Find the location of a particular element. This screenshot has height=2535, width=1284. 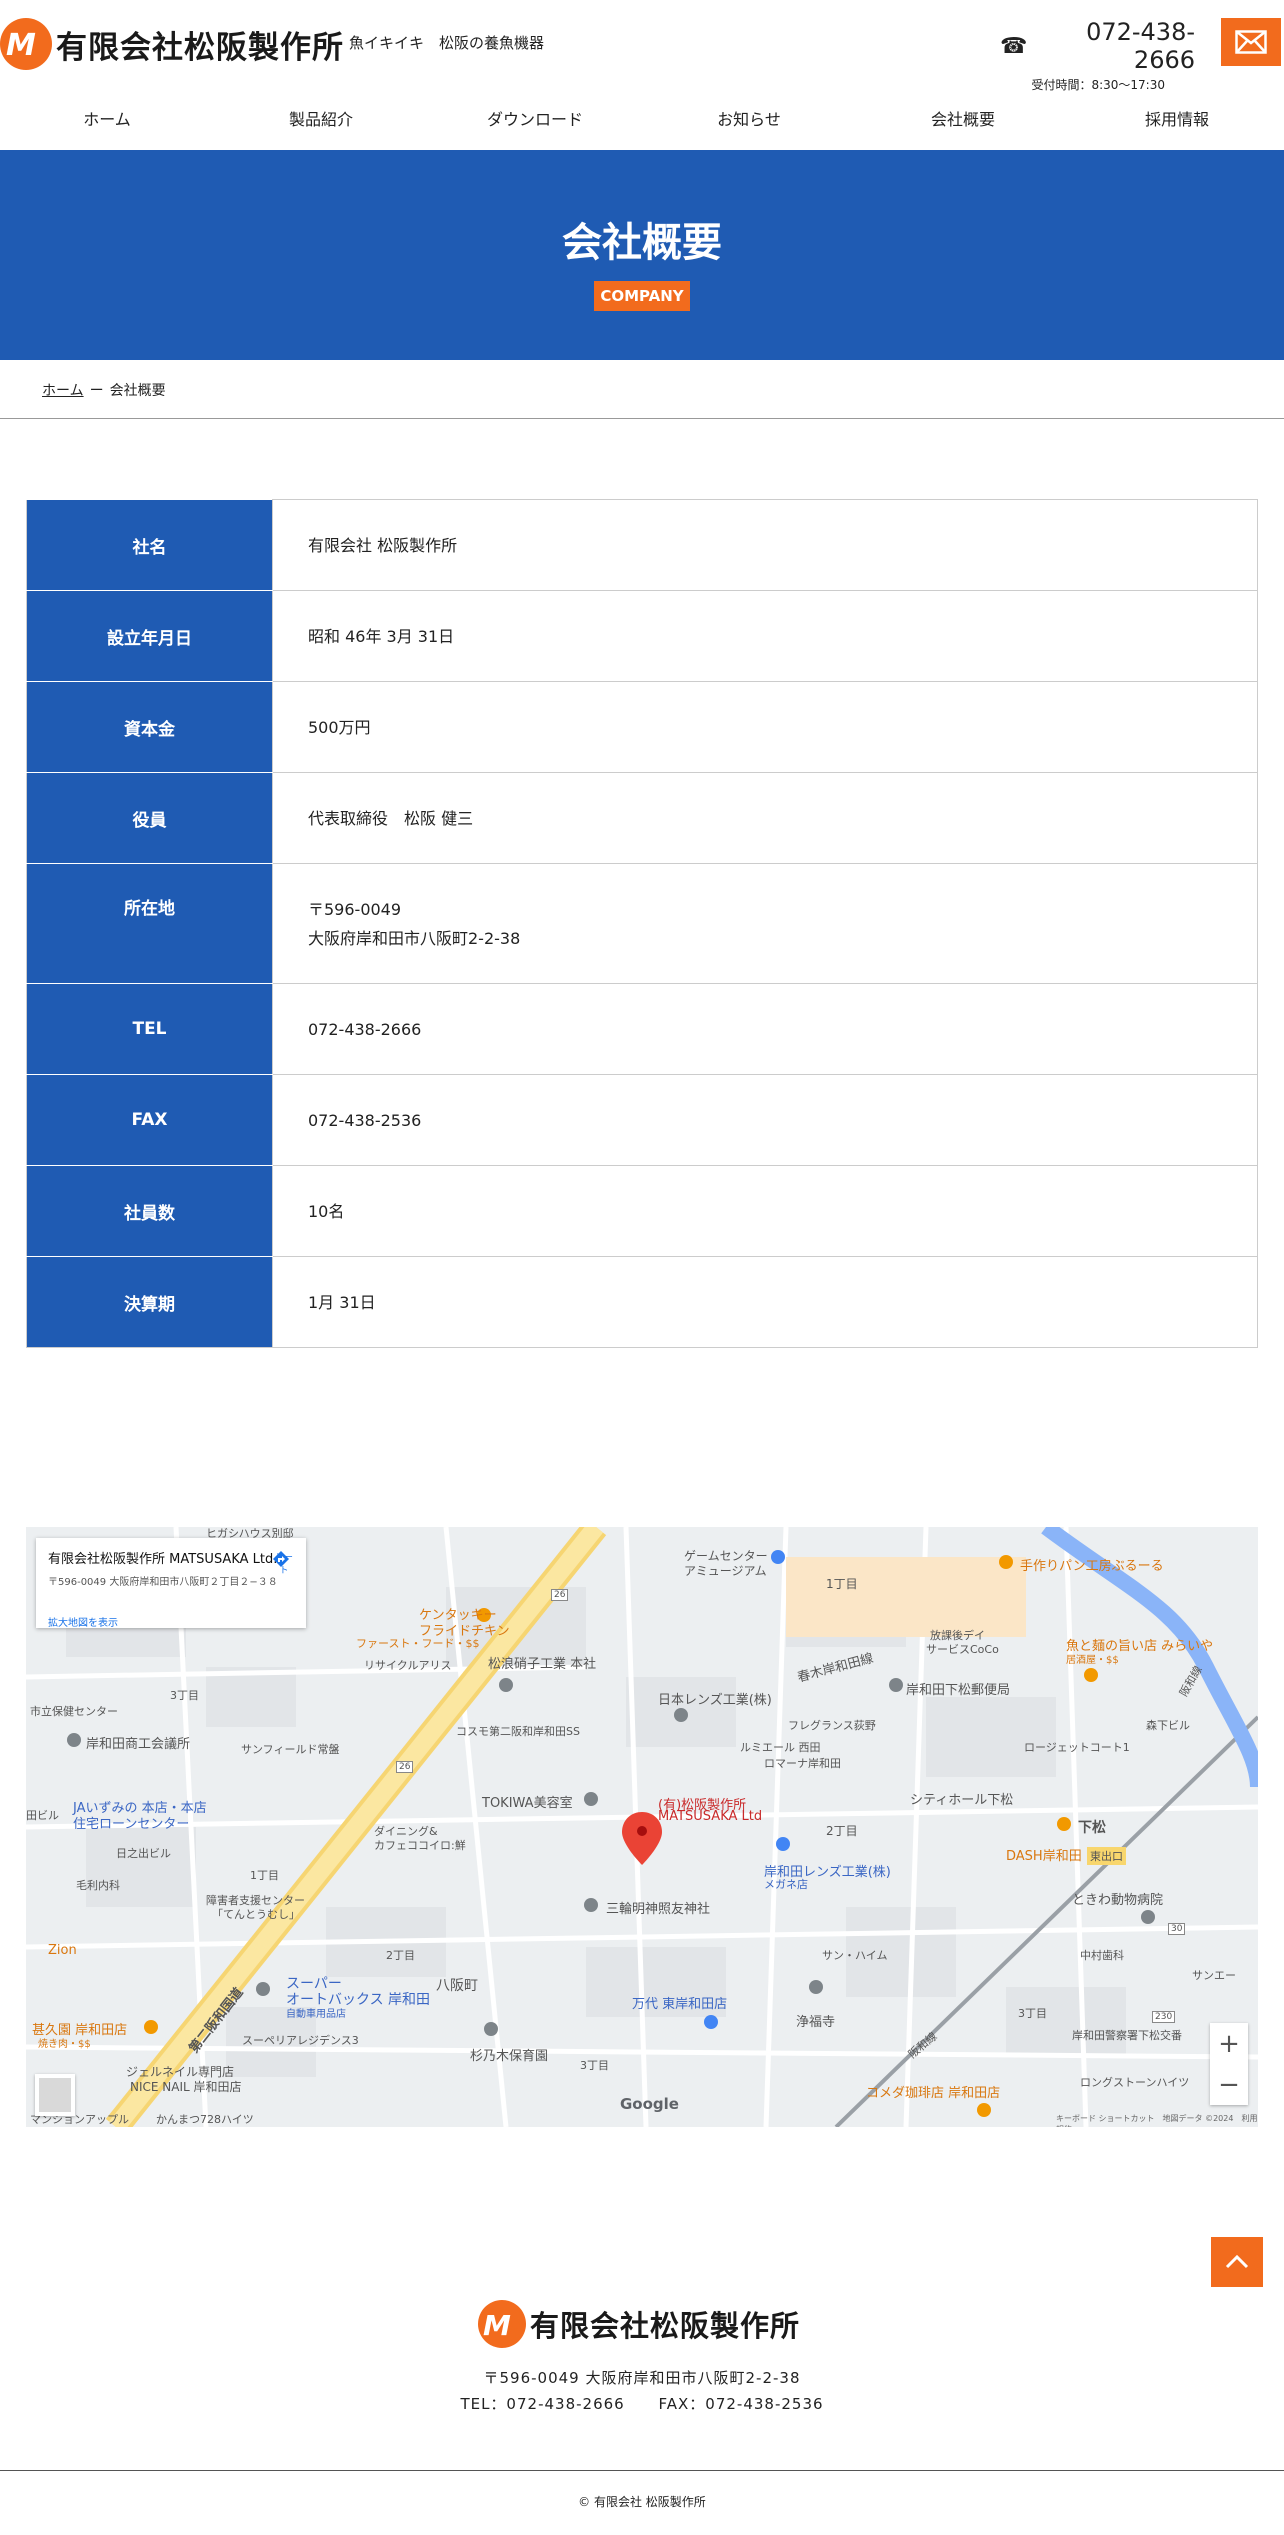

phone-block: ☎ 072-438-2666 受付時間：8:30〜17:30 is located at coordinates (1097, 55).